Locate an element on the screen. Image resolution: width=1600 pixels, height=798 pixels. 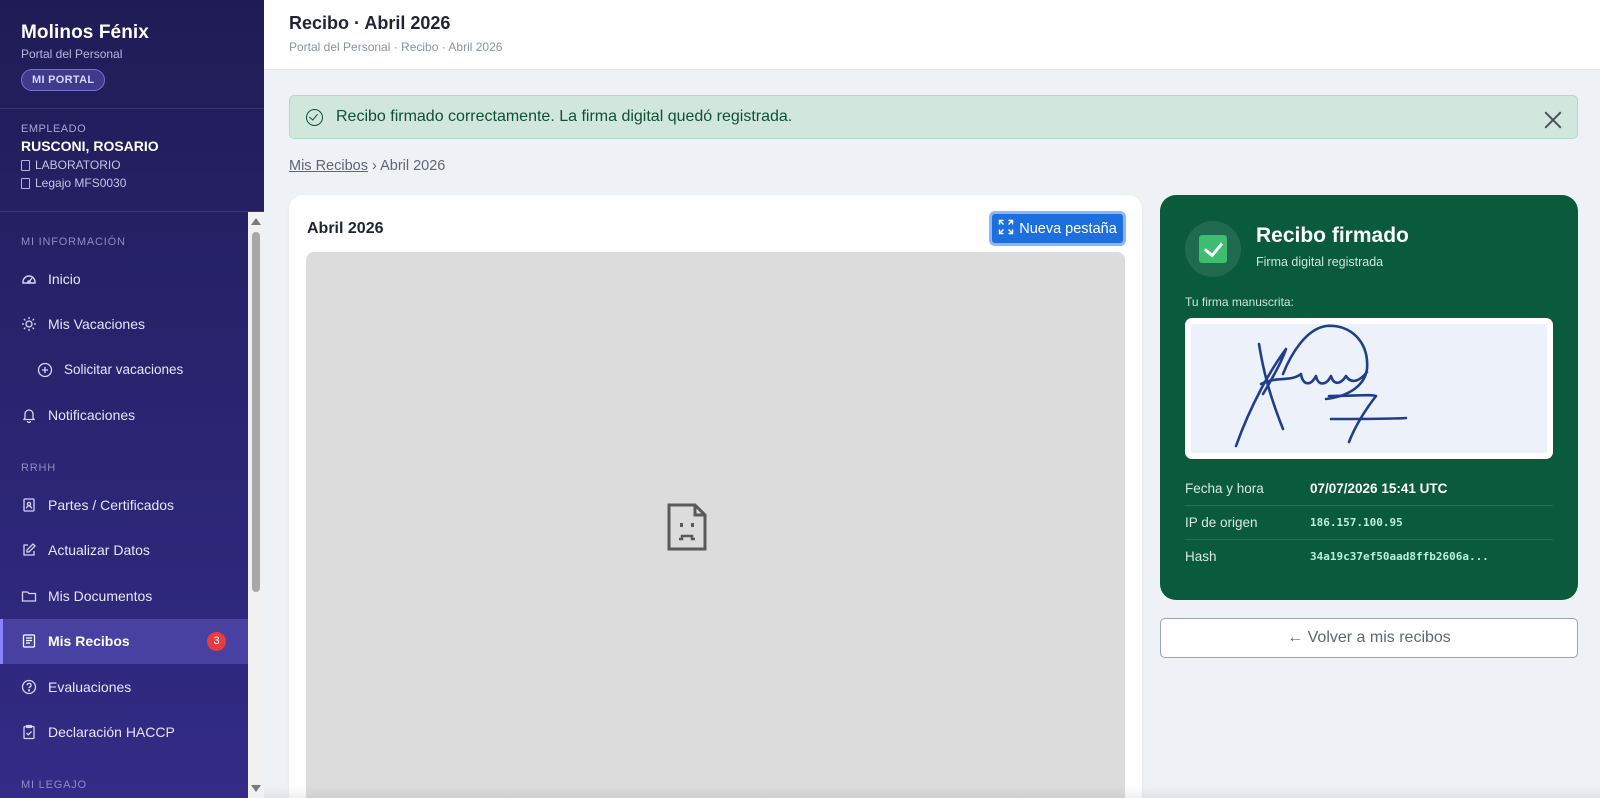
breadcrumb: Mis Recibos › Abril 2026 is located at coordinates (367, 166).